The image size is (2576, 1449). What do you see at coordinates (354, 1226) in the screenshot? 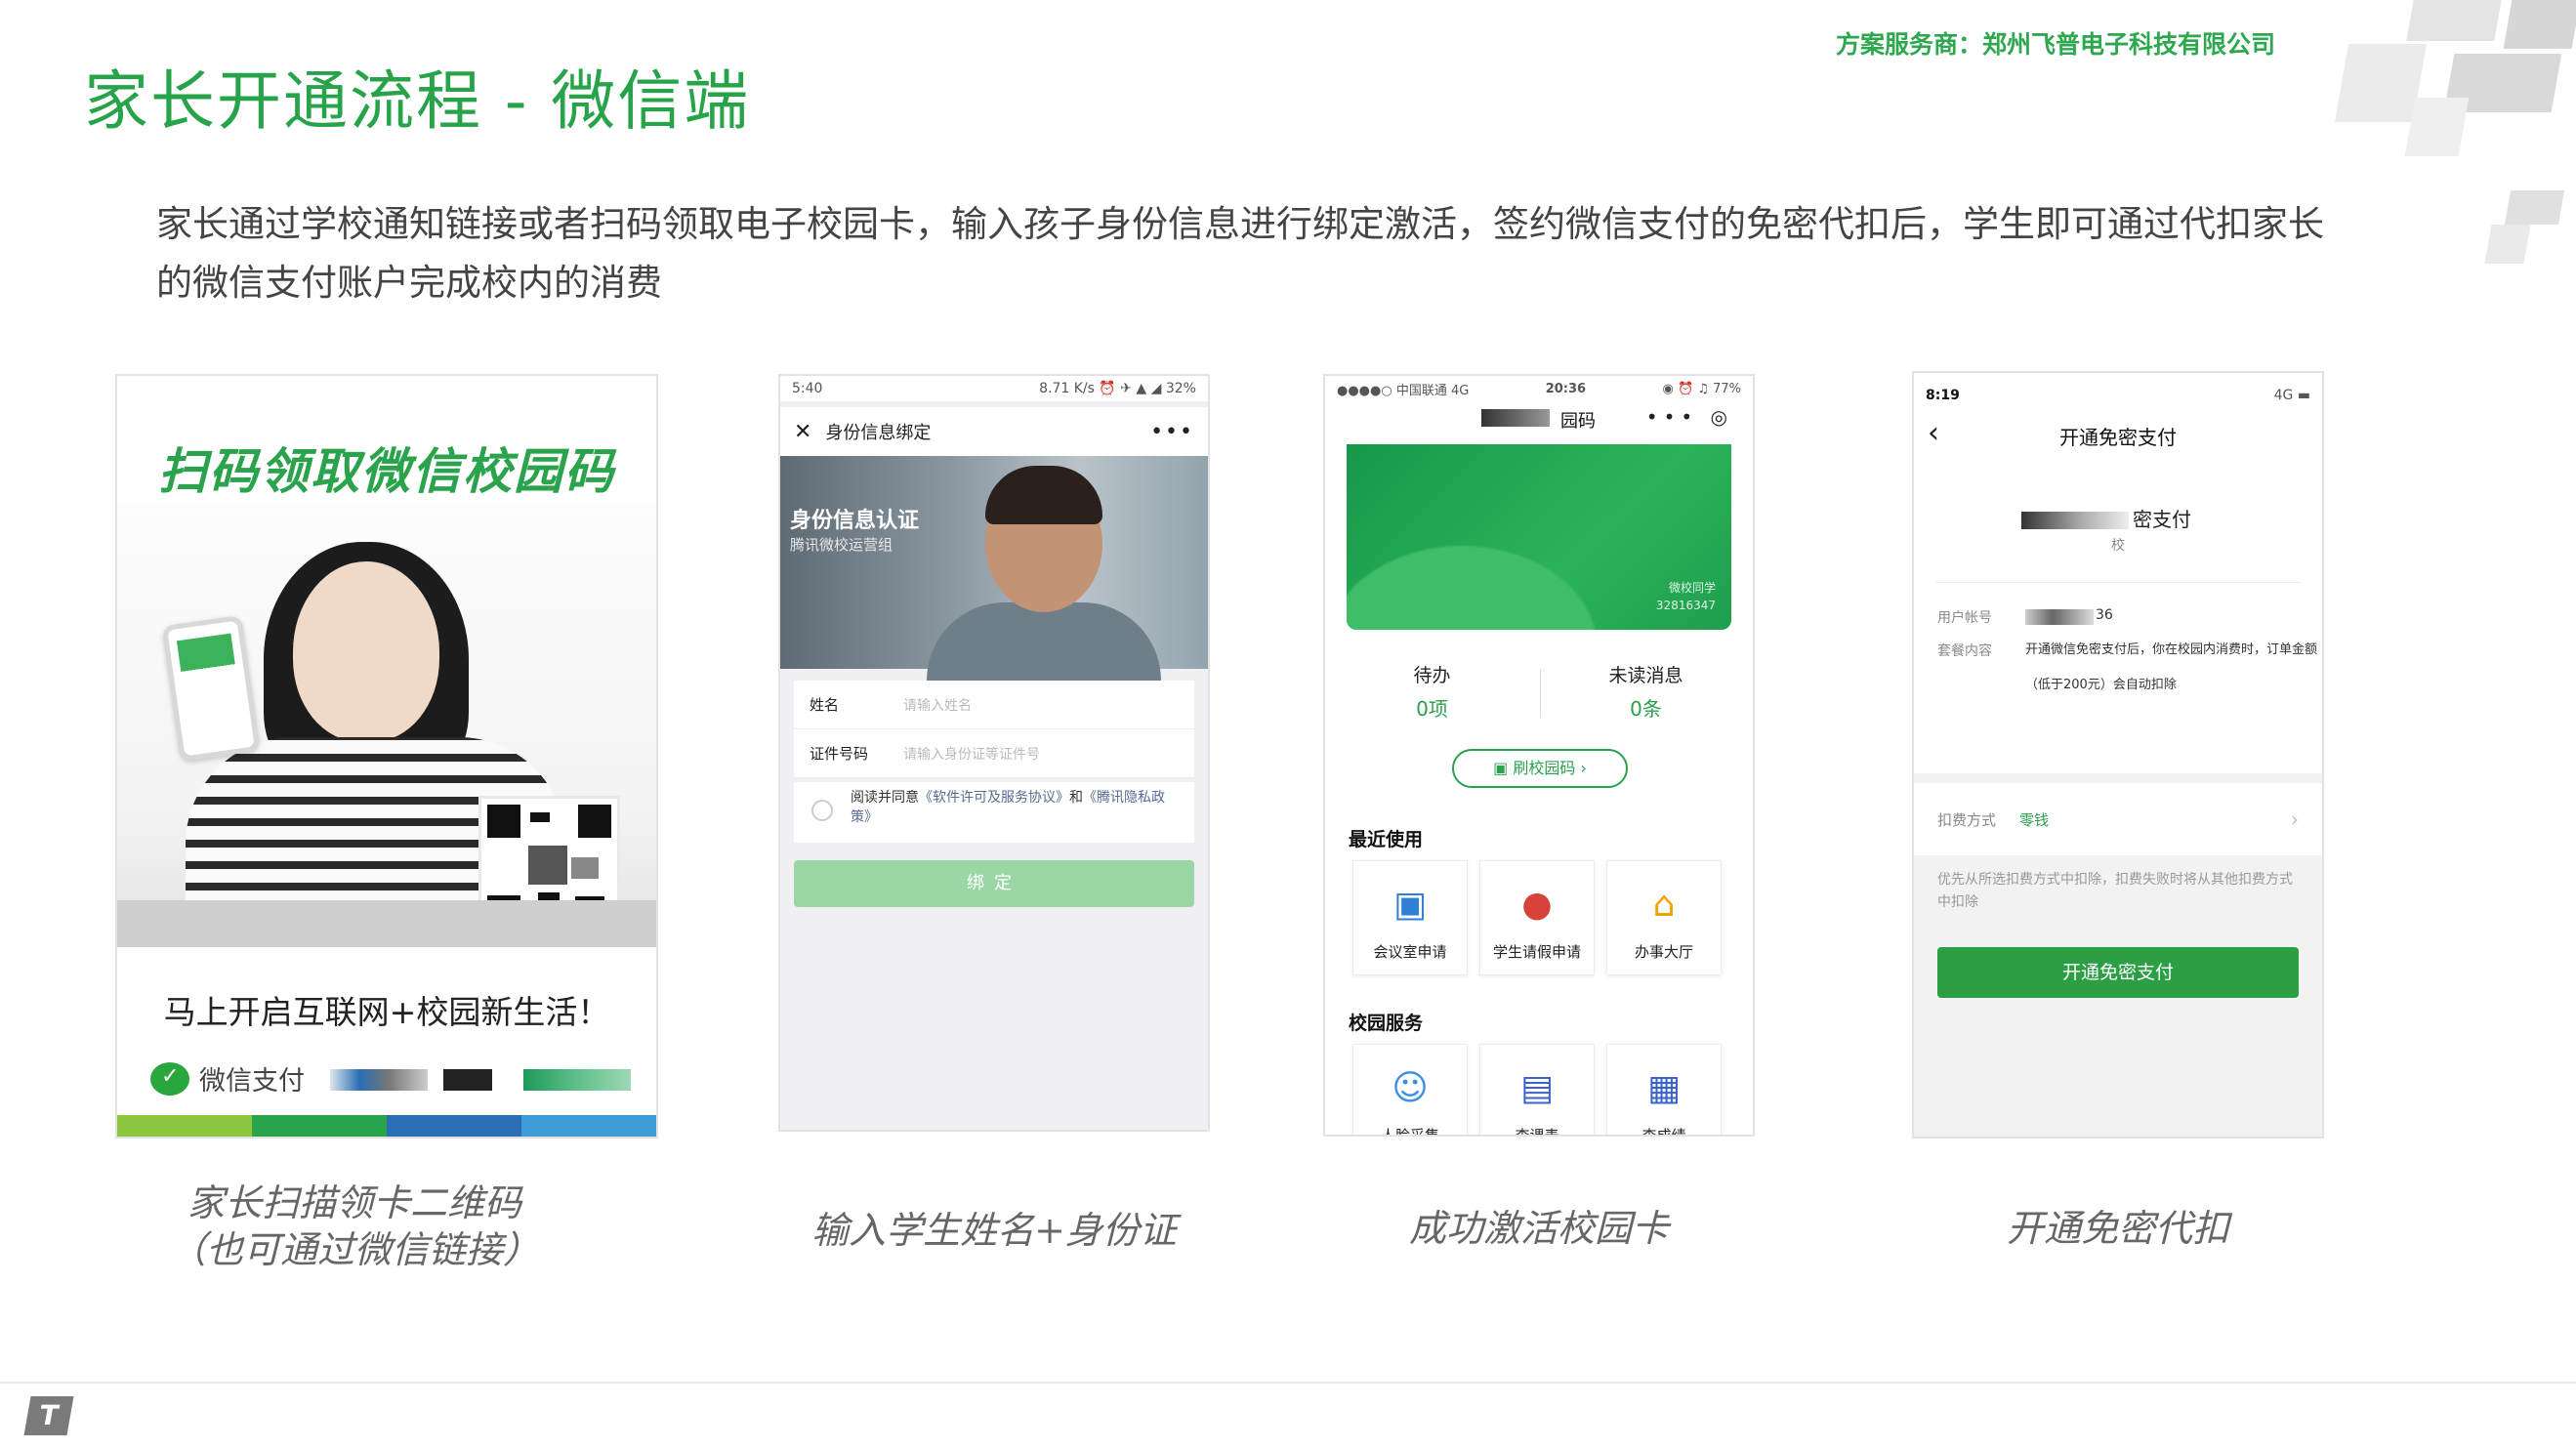
I see `caption-step-1: 家长扫描领卡二维码 （也可通过微信链接）` at bounding box center [354, 1226].